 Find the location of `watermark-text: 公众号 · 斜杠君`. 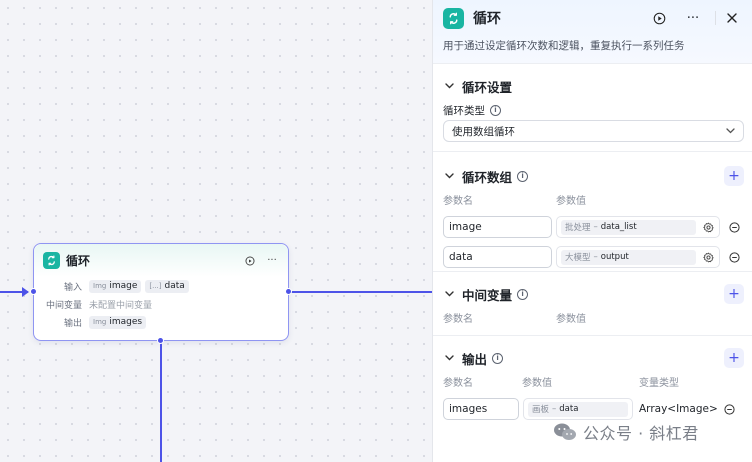

watermark-text: 公众号 · 斜杠君 is located at coordinates (641, 433).